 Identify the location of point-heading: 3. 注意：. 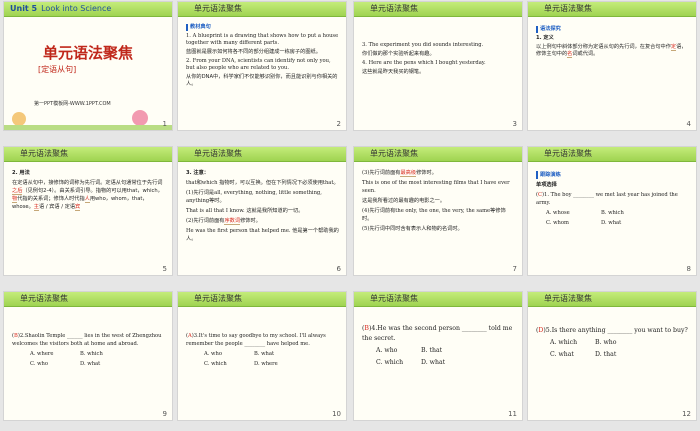
(197, 173).